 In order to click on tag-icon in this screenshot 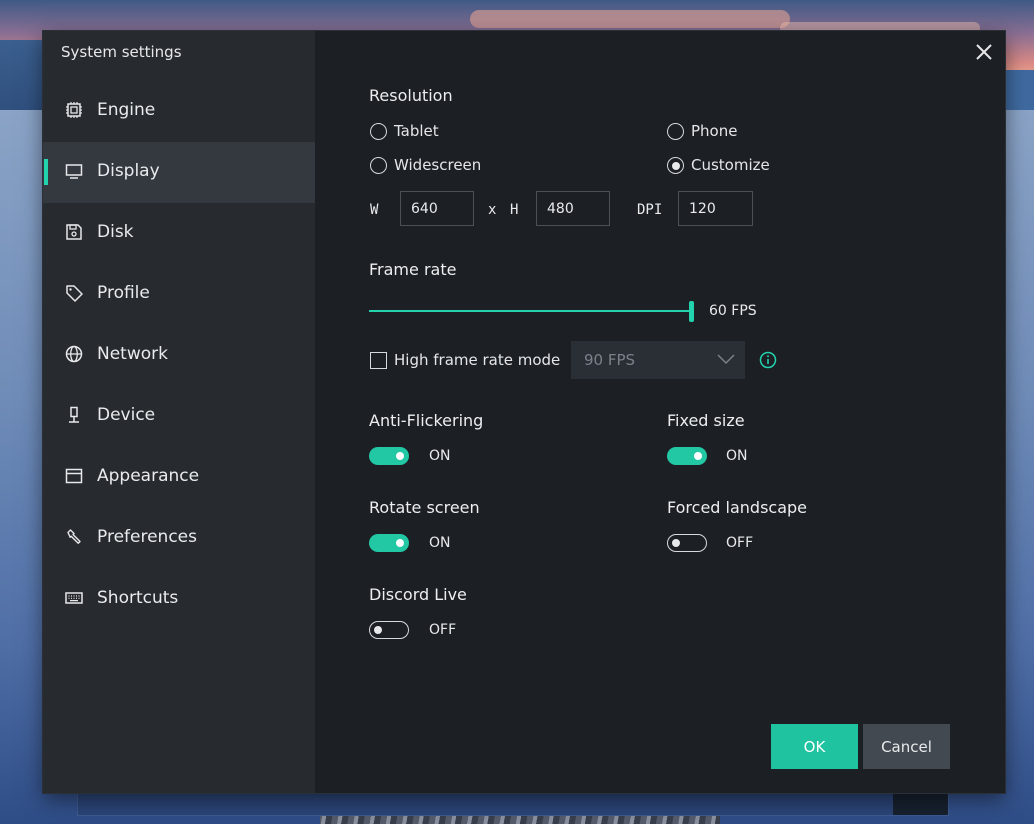, I will do `click(74, 293)`.